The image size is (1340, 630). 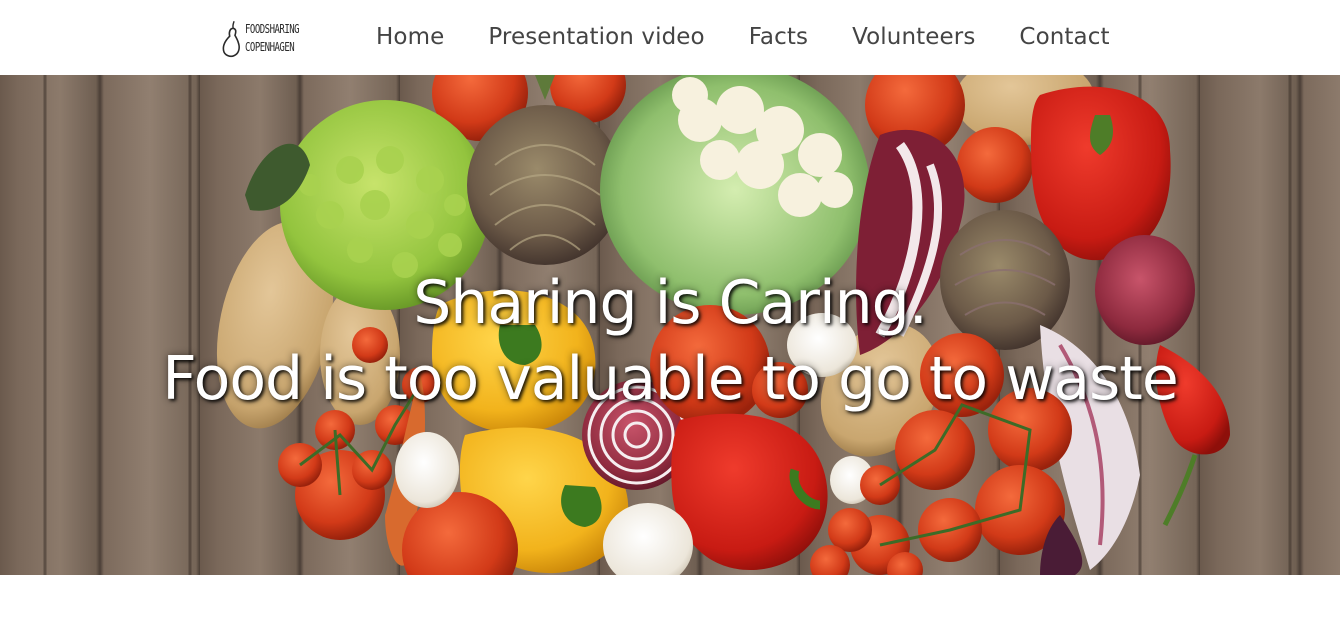 What do you see at coordinates (913, 37) in the screenshot?
I see `nav-volunteers: Volunteers` at bounding box center [913, 37].